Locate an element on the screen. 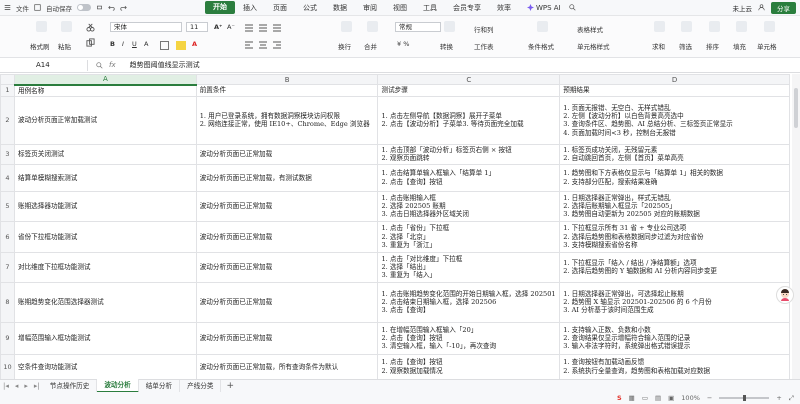 This screenshot has width=800, height=404. grow-font-icon: A⁺ is located at coordinates (218, 27).